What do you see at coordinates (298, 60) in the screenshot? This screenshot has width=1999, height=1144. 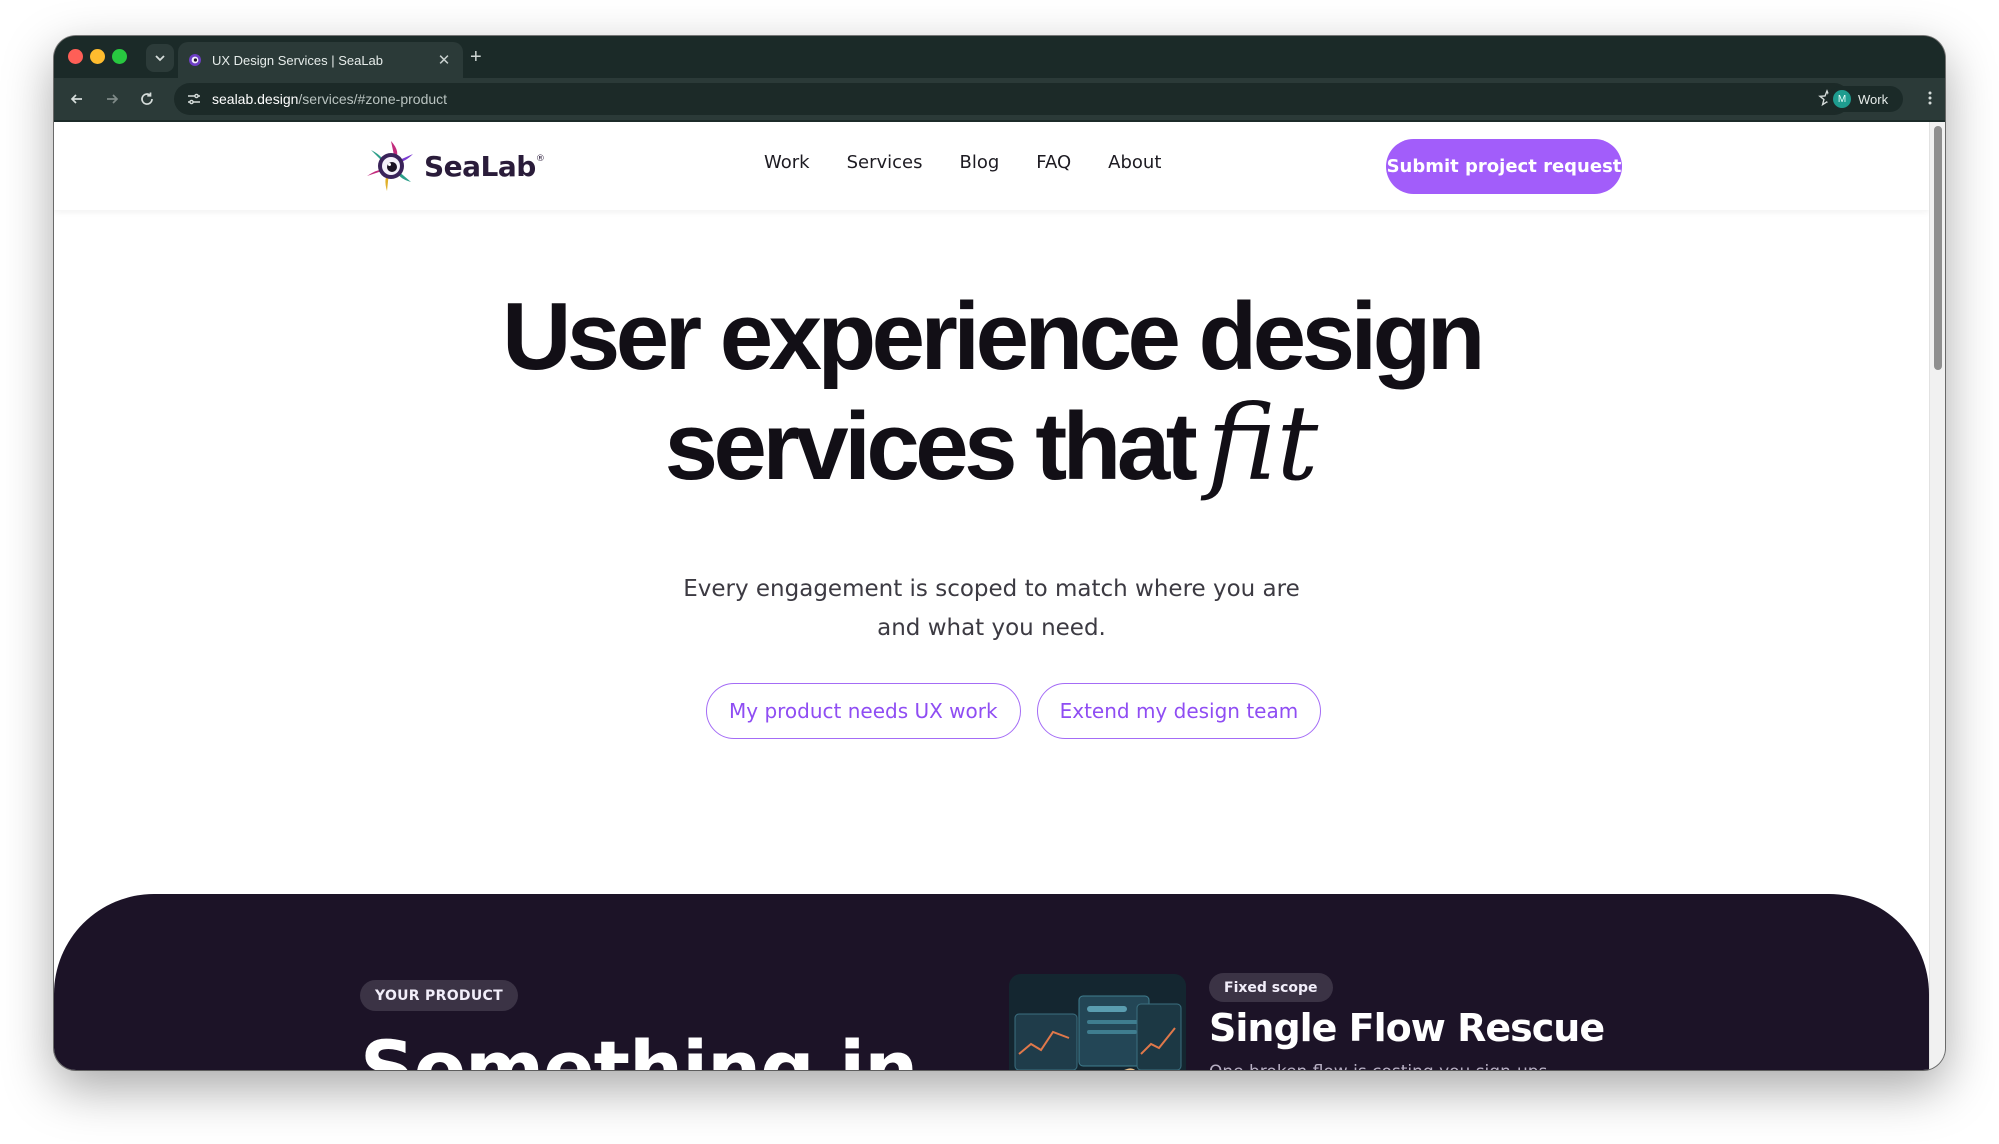 I see `tab-title: UX Design Services | SeaLab` at bounding box center [298, 60].